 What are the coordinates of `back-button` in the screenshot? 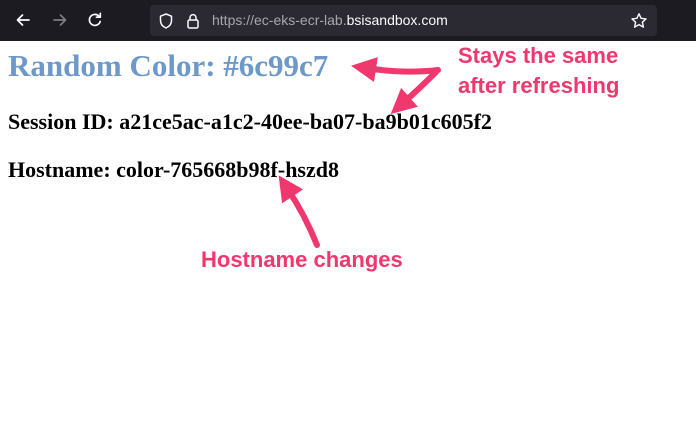 It's located at (23, 20).